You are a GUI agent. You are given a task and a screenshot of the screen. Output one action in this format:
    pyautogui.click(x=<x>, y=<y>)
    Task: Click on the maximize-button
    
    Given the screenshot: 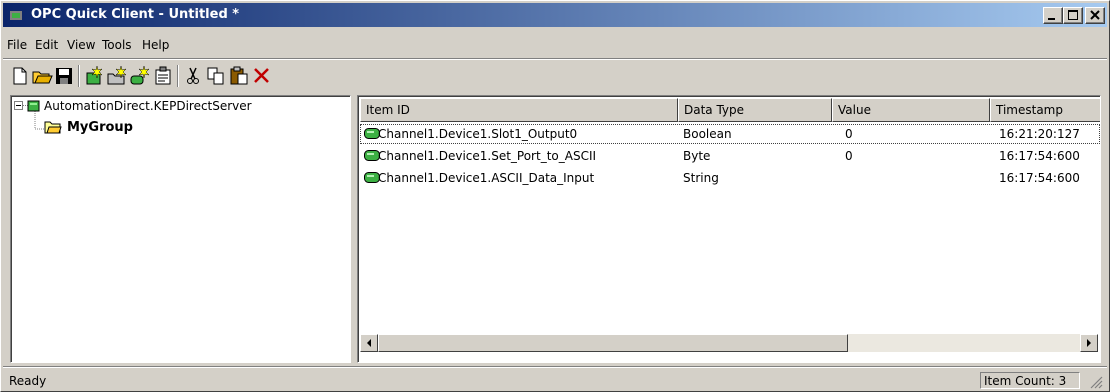 What is the action you would take?
    pyautogui.click(x=1073, y=15)
    